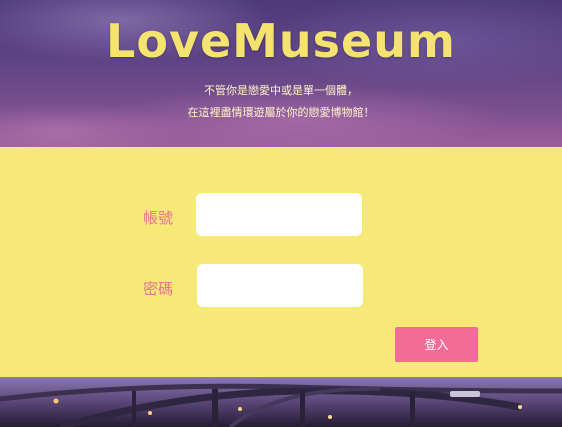 The height and width of the screenshot is (427, 562). What do you see at coordinates (281, 90) in the screenshot?
I see `tagline-line-1: 不管你是戀愛中或是單一個體，` at bounding box center [281, 90].